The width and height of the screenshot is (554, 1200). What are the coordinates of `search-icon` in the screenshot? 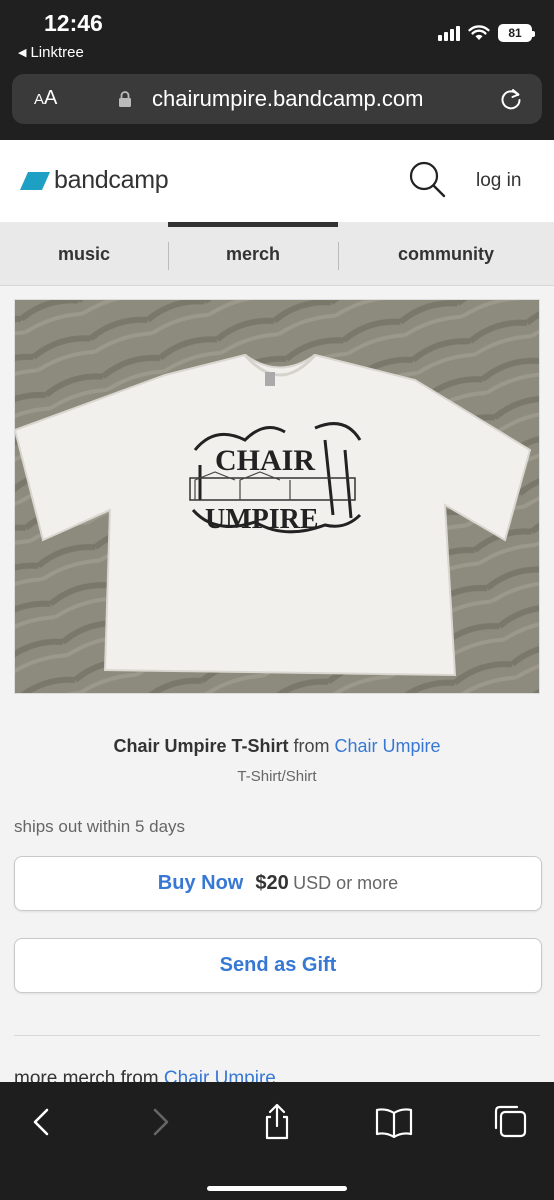 It's located at (427, 179).